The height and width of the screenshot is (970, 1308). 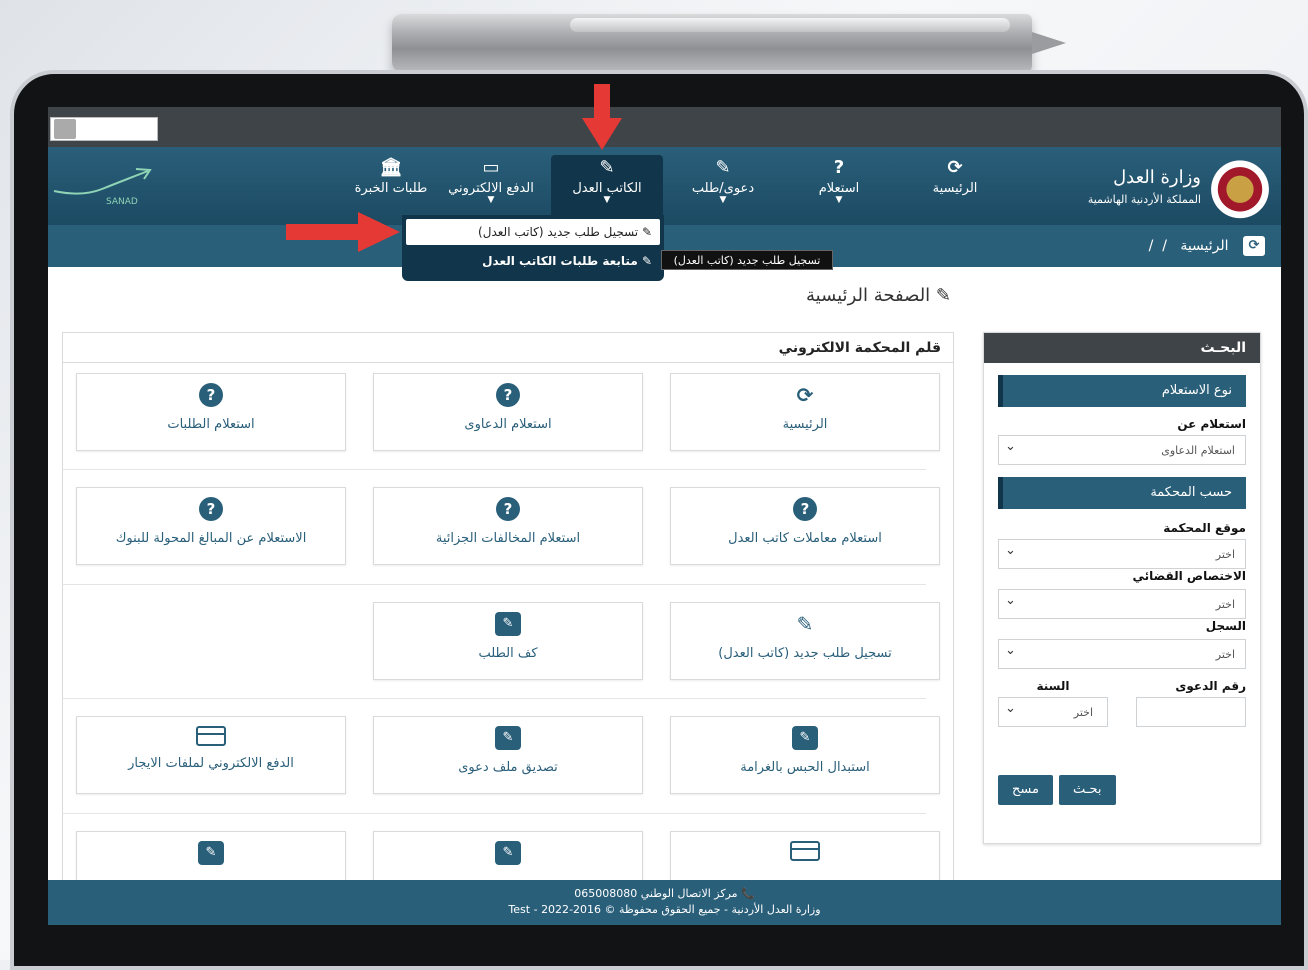 I want to click on nav-lawsuit: ✎ دعوى/طلب ▼, so click(x=723, y=190).